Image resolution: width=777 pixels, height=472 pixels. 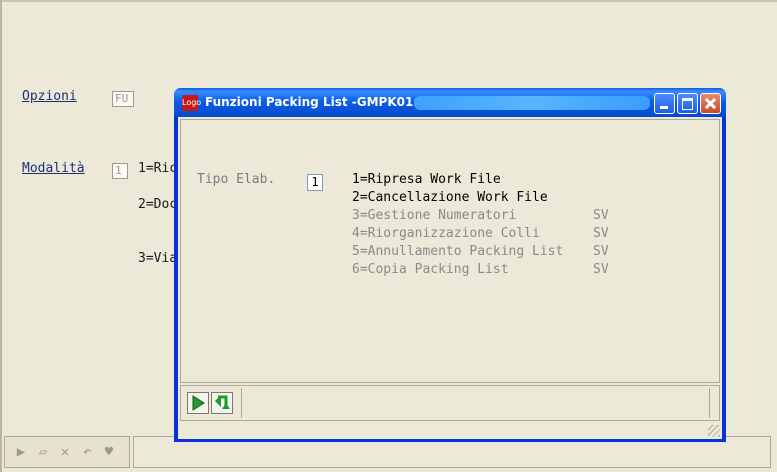 I want to click on dialog-toolbar, so click(x=450, y=403).